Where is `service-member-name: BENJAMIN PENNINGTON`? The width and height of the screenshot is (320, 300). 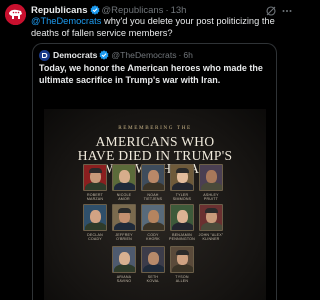 service-member-name: BENJAMIN PENNINGTON is located at coordinates (182, 237).